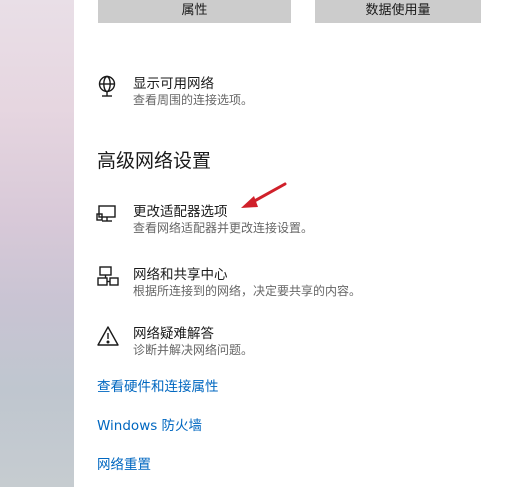 Image resolution: width=507 pixels, height=487 pixels. I want to click on troubleshooter-desc: 诊断并解决网络问题。, so click(193, 350).